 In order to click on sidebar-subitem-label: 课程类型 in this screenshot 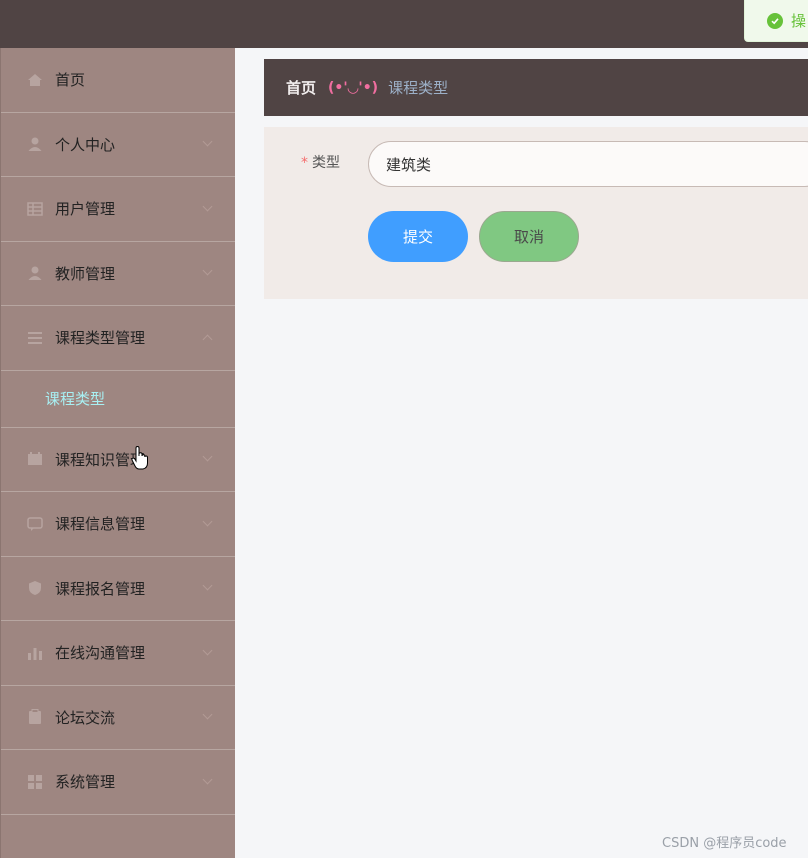, I will do `click(75, 399)`.